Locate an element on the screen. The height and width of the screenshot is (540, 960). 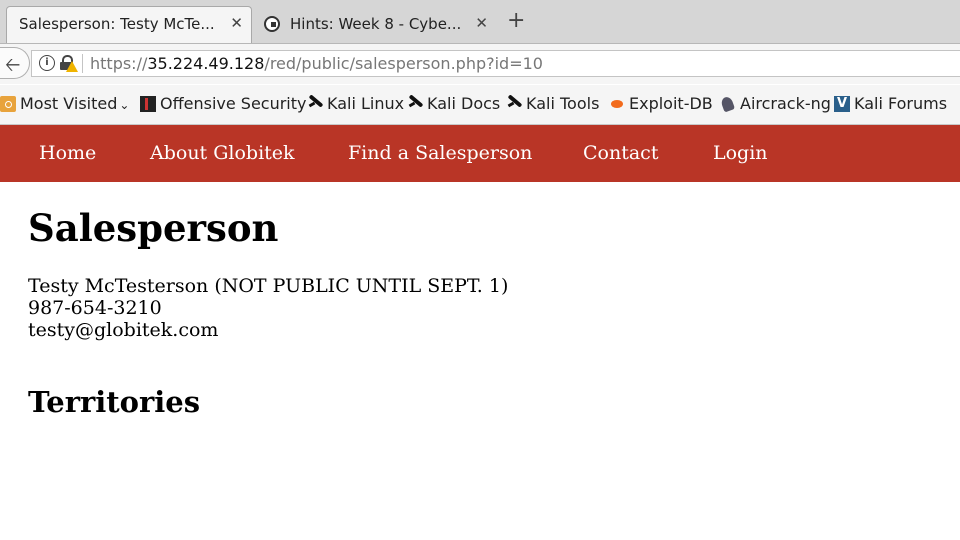
bookmark-kali-linux: Kali Linux is located at coordinates (355, 103).